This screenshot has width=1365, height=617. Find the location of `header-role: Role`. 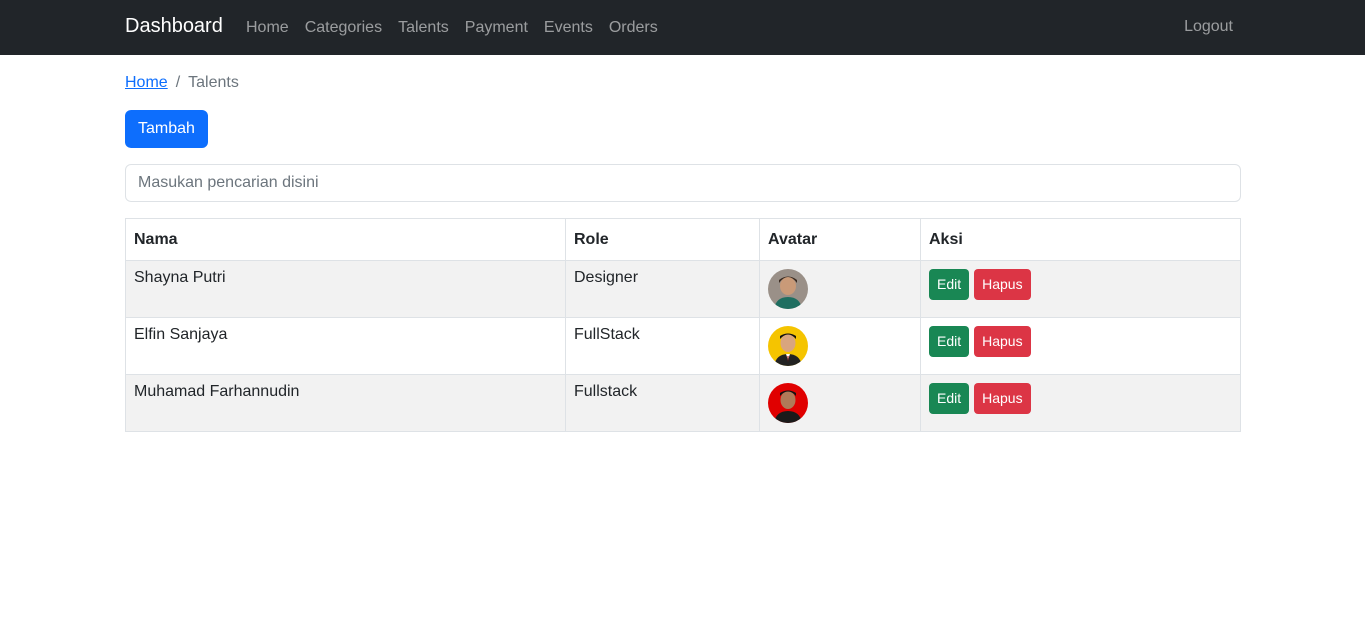

header-role: Role is located at coordinates (662, 239).